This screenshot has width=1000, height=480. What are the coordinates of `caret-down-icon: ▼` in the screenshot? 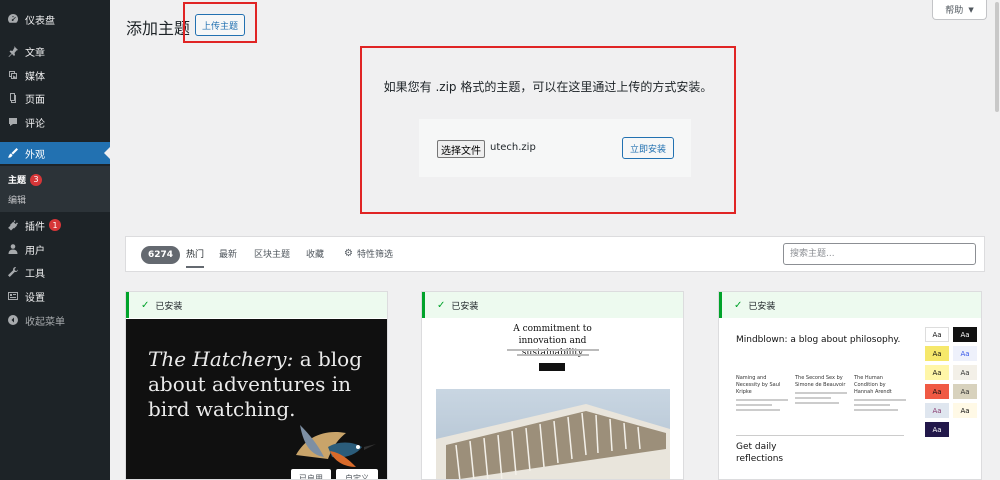 It's located at (971, 9).